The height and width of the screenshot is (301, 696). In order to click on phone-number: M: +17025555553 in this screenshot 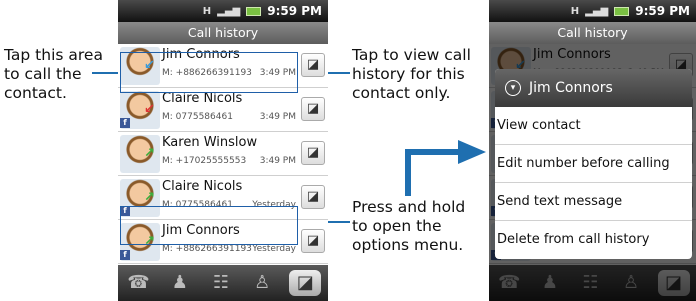, I will do `click(204, 161)`.